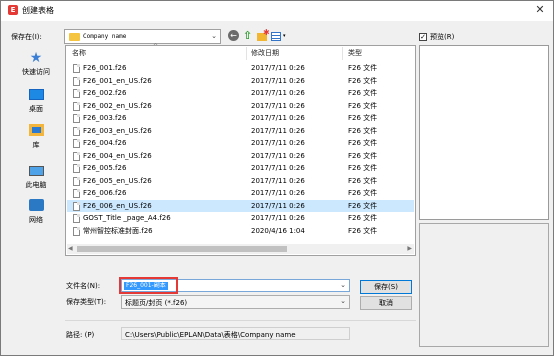 This screenshot has height=356, width=554. Describe the element at coordinates (240, 143) in the screenshot. I see `file-row: F26_004.f26 2017/7/11 0:26 F26 文件` at that location.